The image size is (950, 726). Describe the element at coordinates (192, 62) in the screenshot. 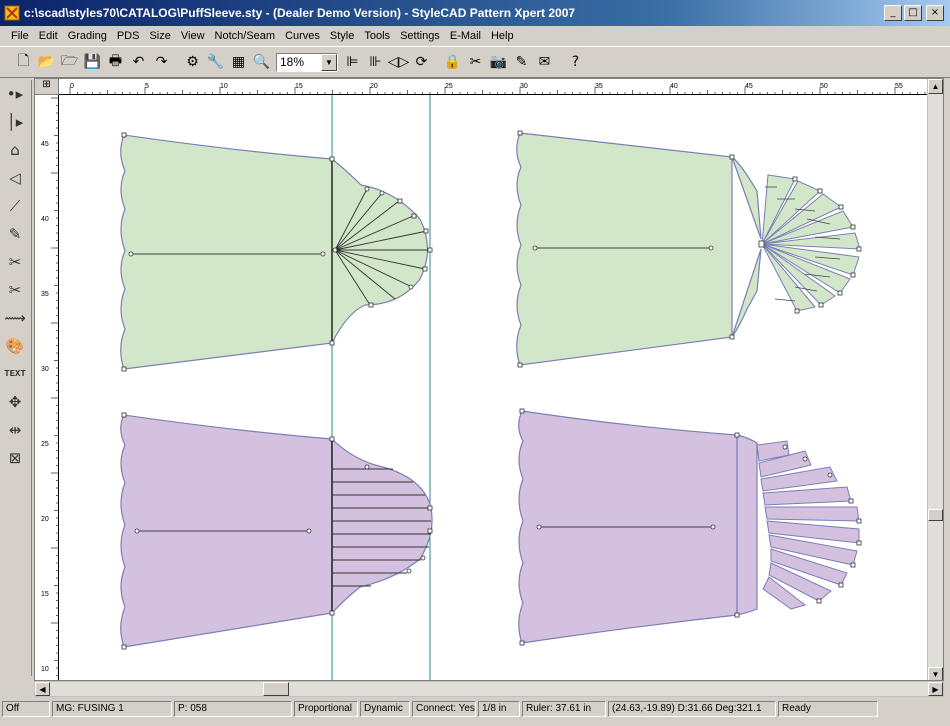

I see `pattern-tool-icon: ⚙` at that location.